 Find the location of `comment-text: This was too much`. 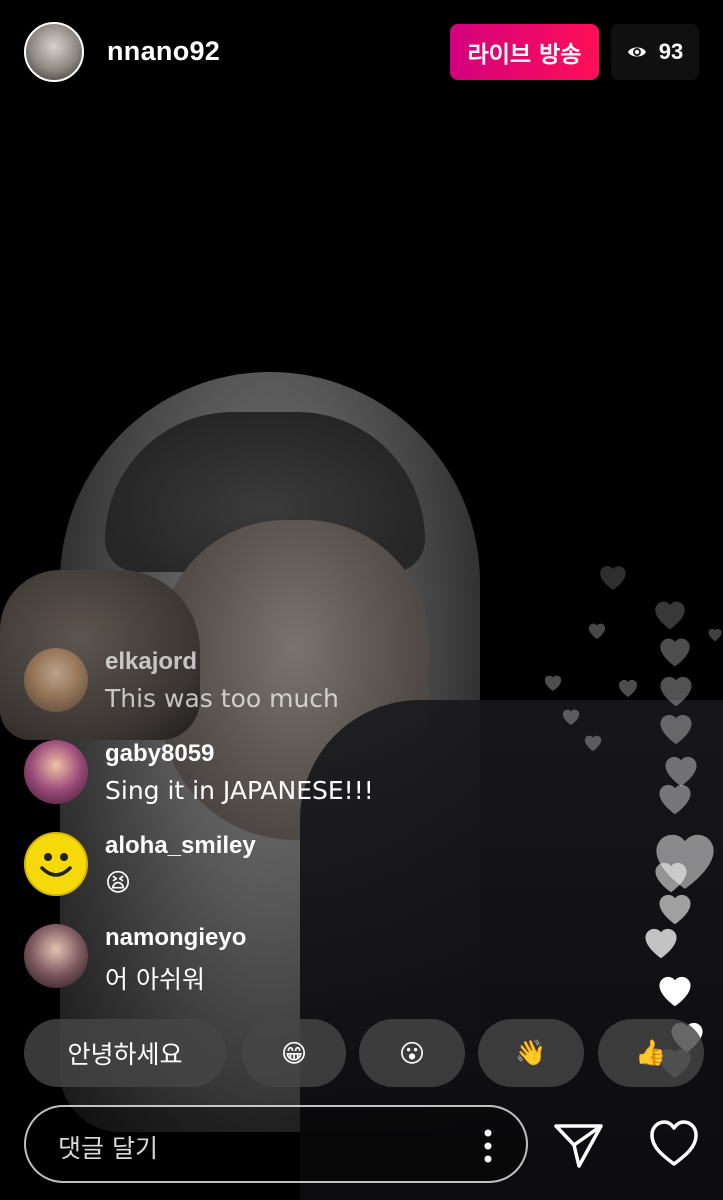

comment-text: This was too much is located at coordinates (222, 698).